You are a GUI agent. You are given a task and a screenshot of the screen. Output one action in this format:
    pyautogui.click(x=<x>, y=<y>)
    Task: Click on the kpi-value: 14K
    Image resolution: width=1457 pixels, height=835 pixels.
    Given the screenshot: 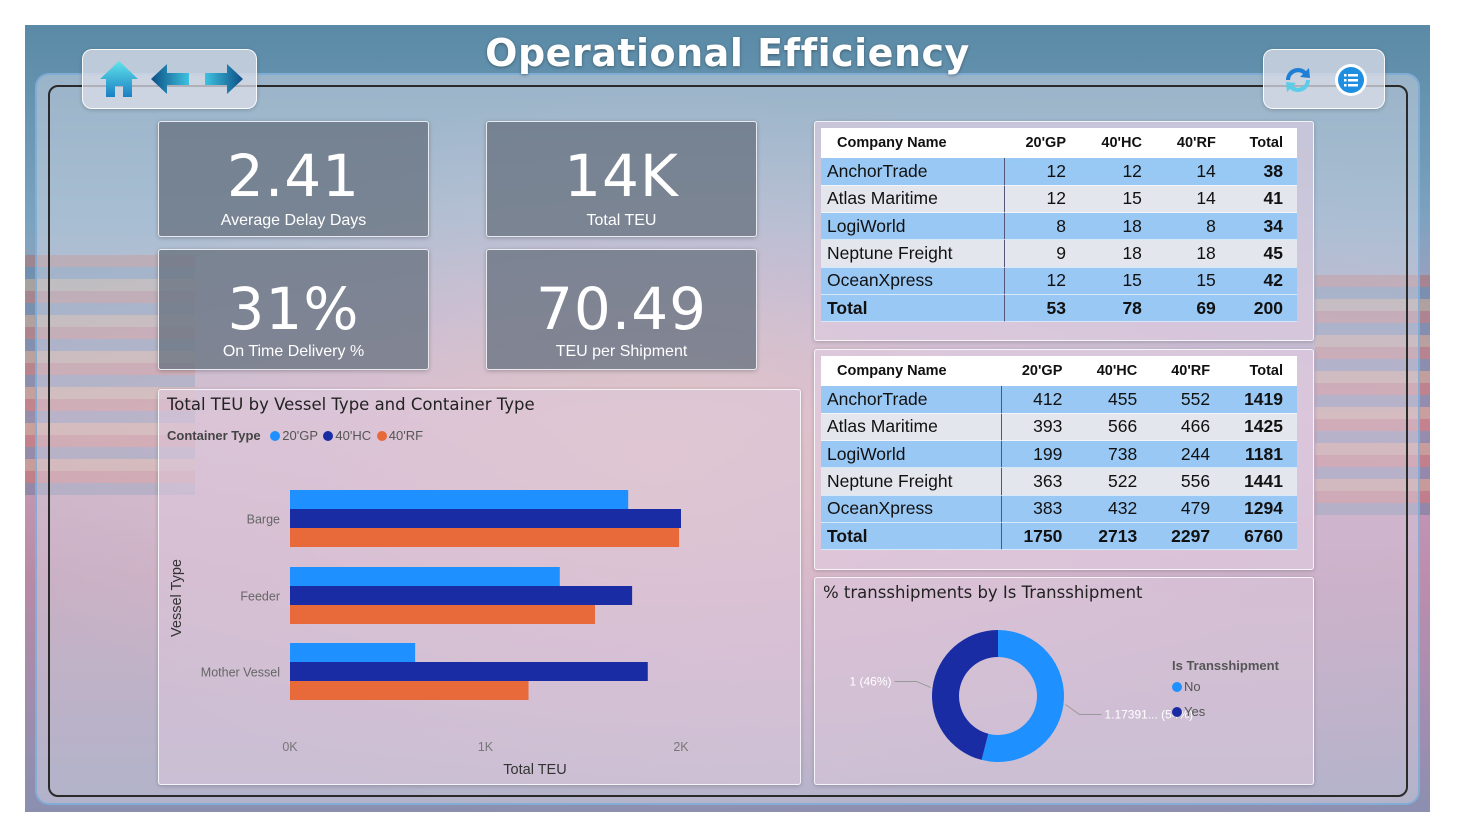 What is the action you would take?
    pyautogui.click(x=621, y=176)
    